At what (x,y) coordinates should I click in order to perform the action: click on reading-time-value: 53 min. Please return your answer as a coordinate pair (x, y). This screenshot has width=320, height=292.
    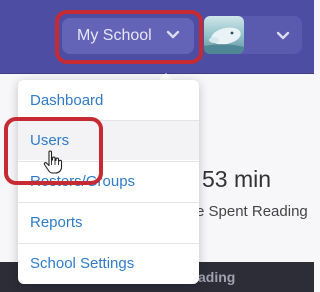
    Looking at the image, I should click on (237, 179).